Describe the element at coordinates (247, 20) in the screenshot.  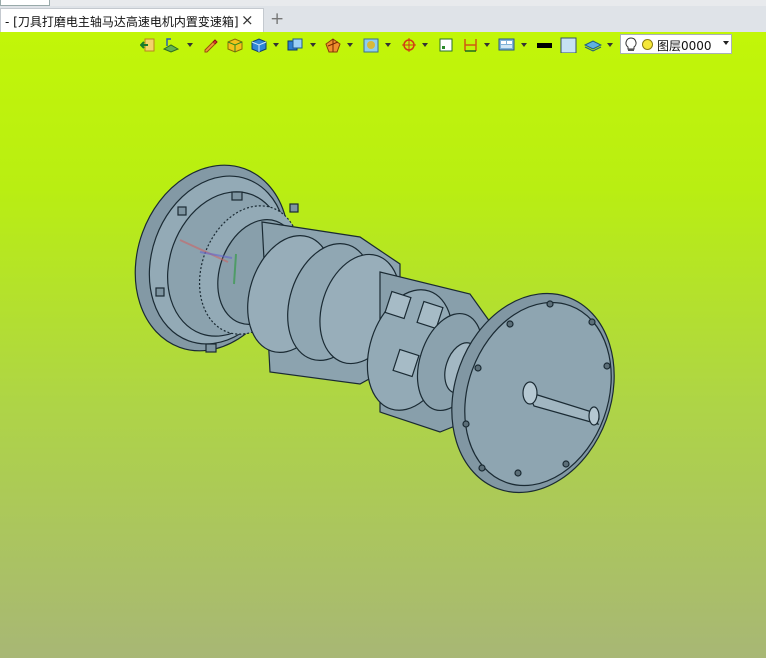
I see `close-icon: ×` at that location.